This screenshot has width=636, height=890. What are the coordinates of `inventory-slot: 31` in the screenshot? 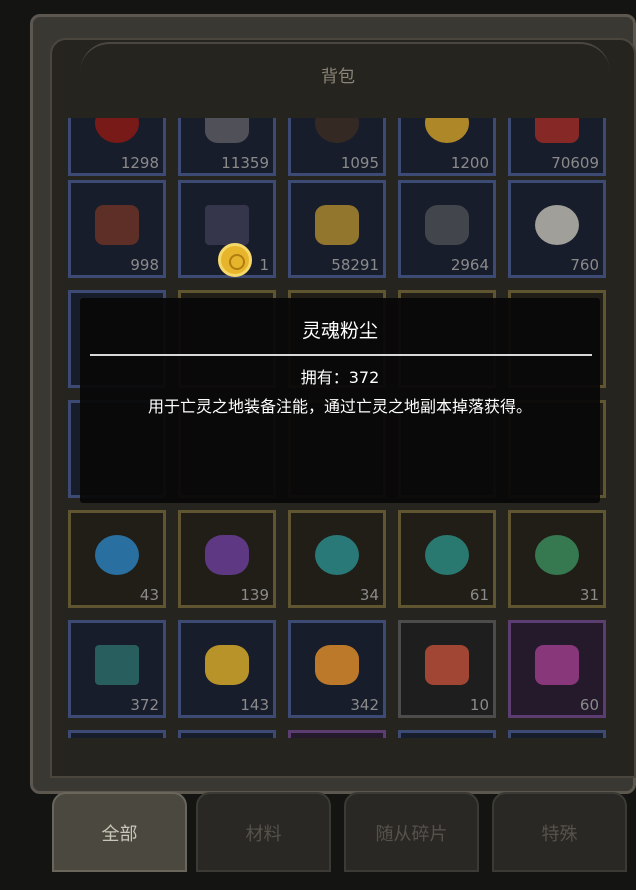 It's located at (557, 559).